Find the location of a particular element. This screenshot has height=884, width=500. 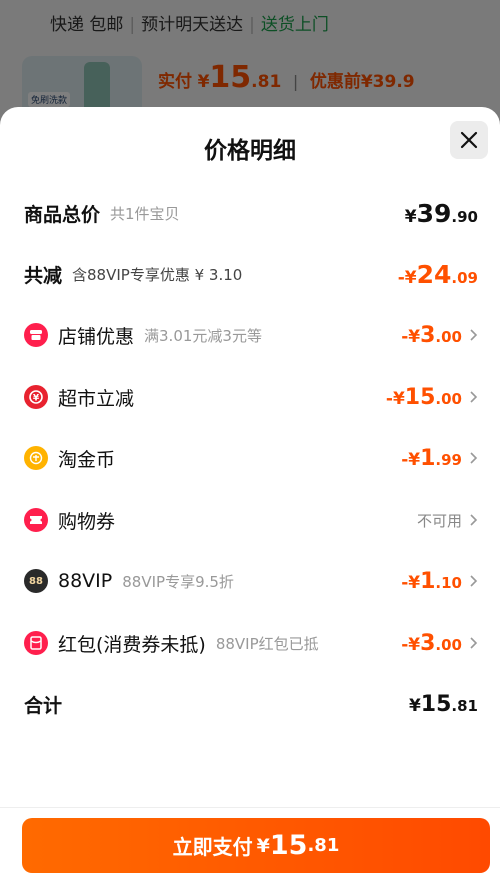

coupon-icon is located at coordinates (36, 520).